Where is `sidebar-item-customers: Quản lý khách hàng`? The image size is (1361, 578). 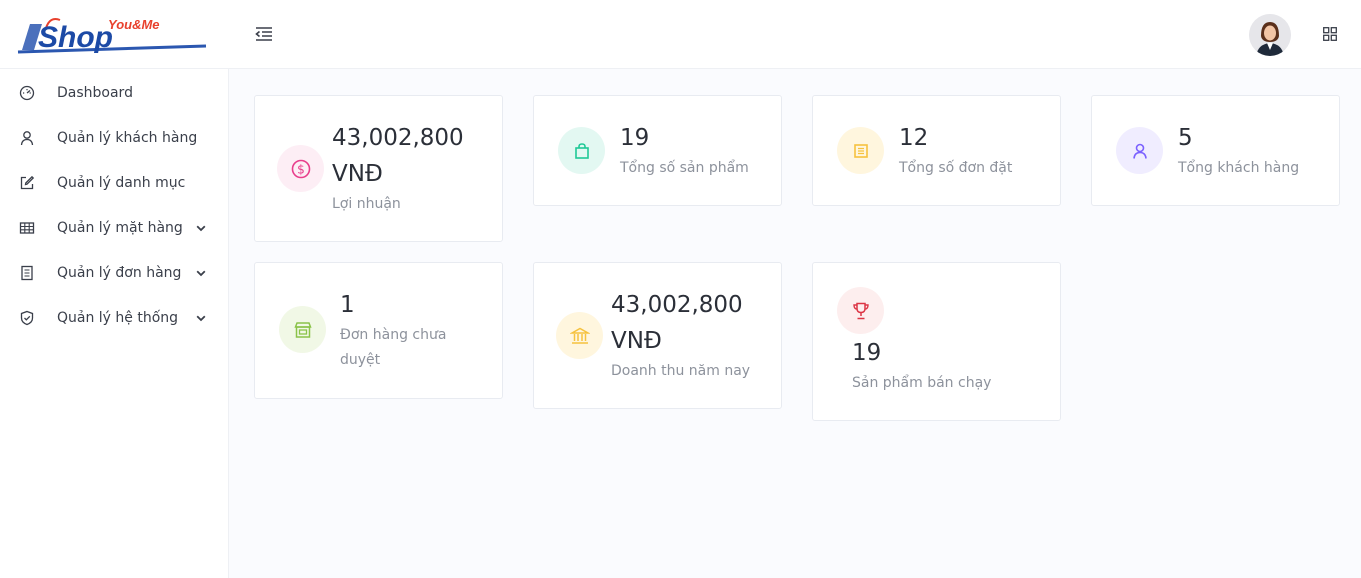 sidebar-item-customers: Quản lý khách hàng is located at coordinates (114, 138).